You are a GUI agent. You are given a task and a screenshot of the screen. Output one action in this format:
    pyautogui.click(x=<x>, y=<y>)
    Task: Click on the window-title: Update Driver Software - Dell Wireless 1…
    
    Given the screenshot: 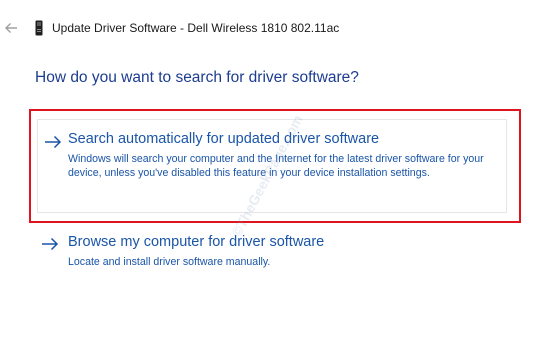 What is the action you would take?
    pyautogui.click(x=196, y=28)
    